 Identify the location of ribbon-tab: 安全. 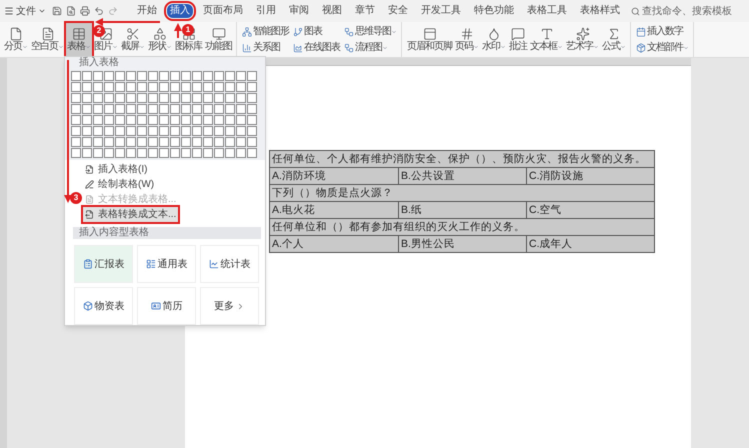
(398, 11).